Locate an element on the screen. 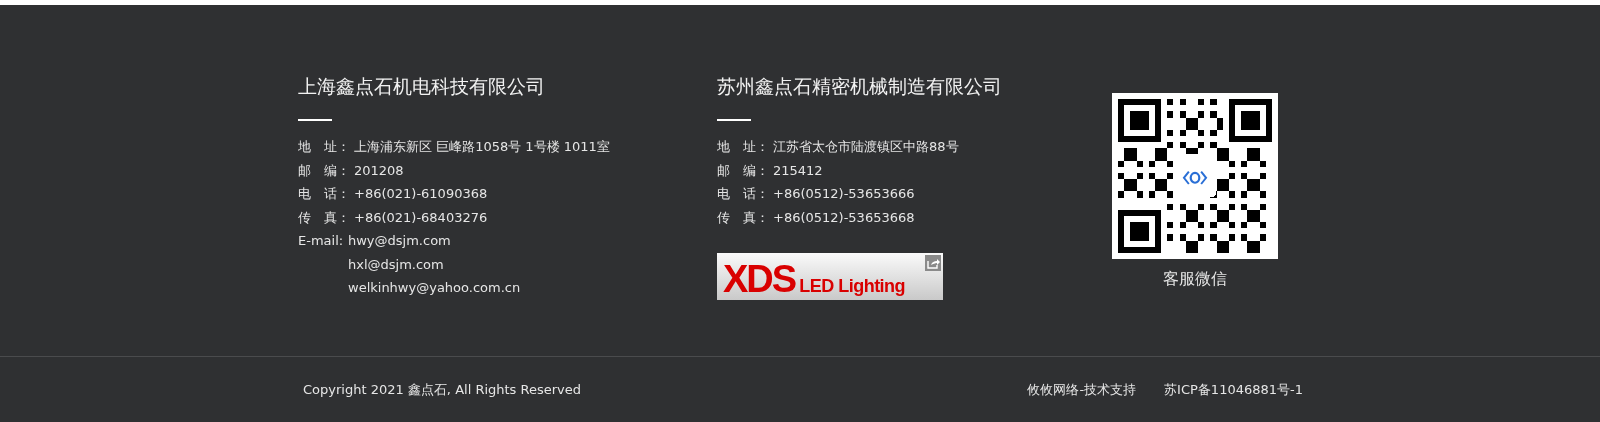 The width and height of the screenshot is (1600, 422). field-value: +86(0512)-53653666 is located at coordinates (844, 194).